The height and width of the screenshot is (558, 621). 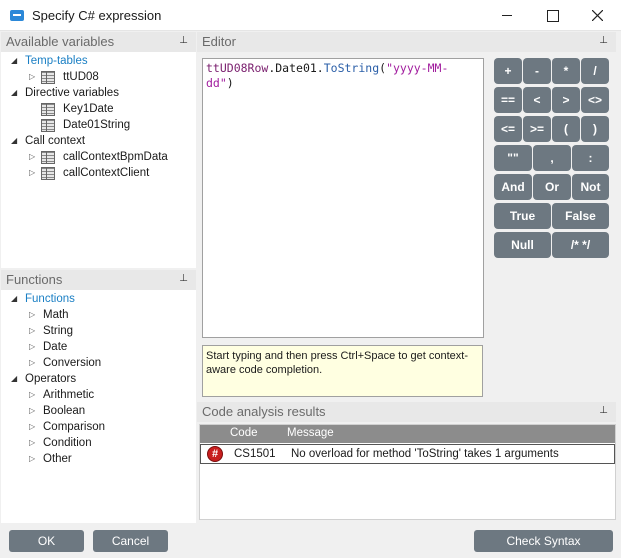 What do you see at coordinates (406, 42) in the screenshot?
I see `editor-panel-header: Editor ⊥` at bounding box center [406, 42].